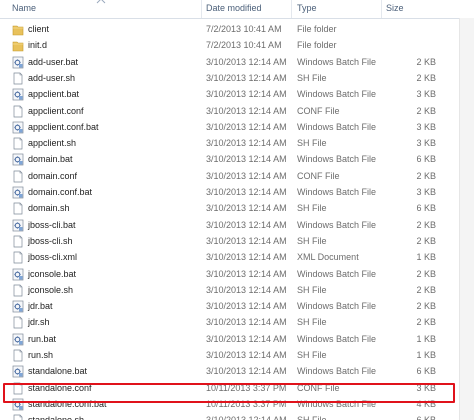 This screenshot has height=420, width=474. What do you see at coordinates (466, 219) in the screenshot?
I see `vertical-scrollbar` at bounding box center [466, 219].